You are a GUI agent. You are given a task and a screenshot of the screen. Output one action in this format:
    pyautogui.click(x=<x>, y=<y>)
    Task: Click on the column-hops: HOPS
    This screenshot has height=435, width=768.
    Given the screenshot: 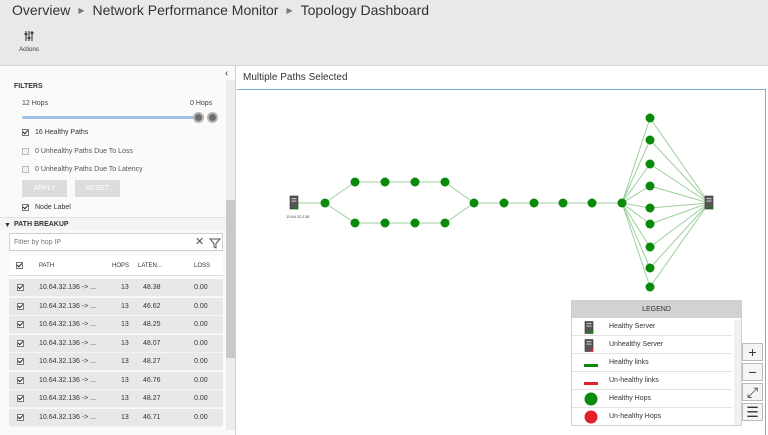 What is the action you would take?
    pyautogui.click(x=120, y=266)
    